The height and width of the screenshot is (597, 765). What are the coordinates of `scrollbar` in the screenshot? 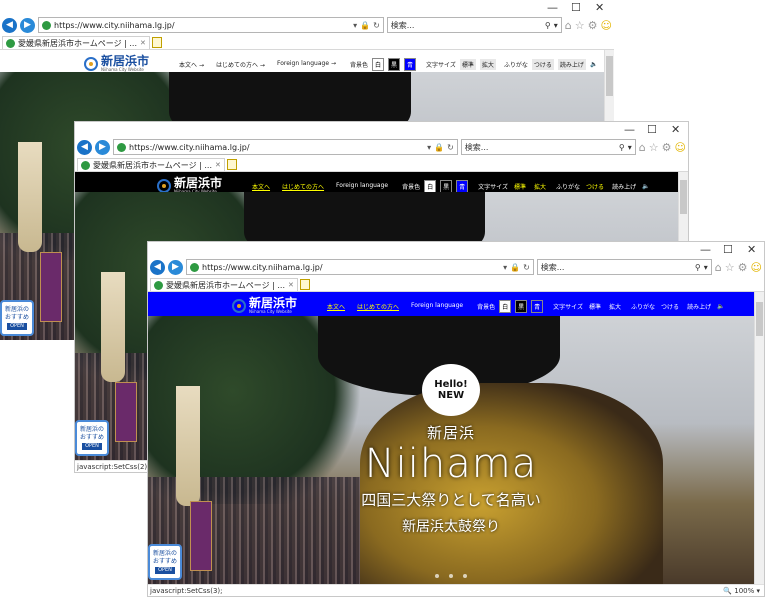 It's located at (759, 438).